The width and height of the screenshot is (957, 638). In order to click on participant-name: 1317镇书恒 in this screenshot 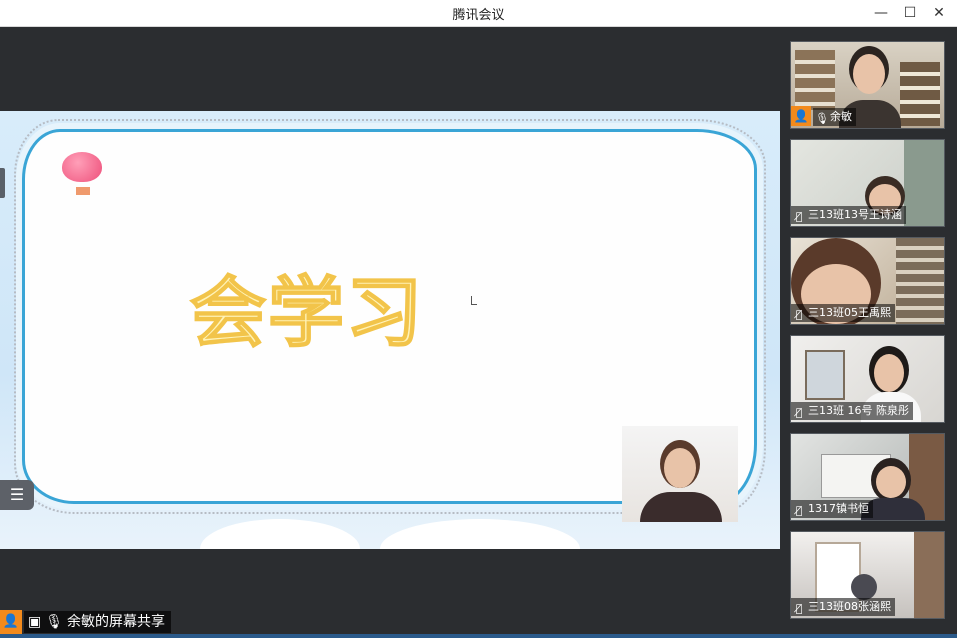, I will do `click(838, 508)`.